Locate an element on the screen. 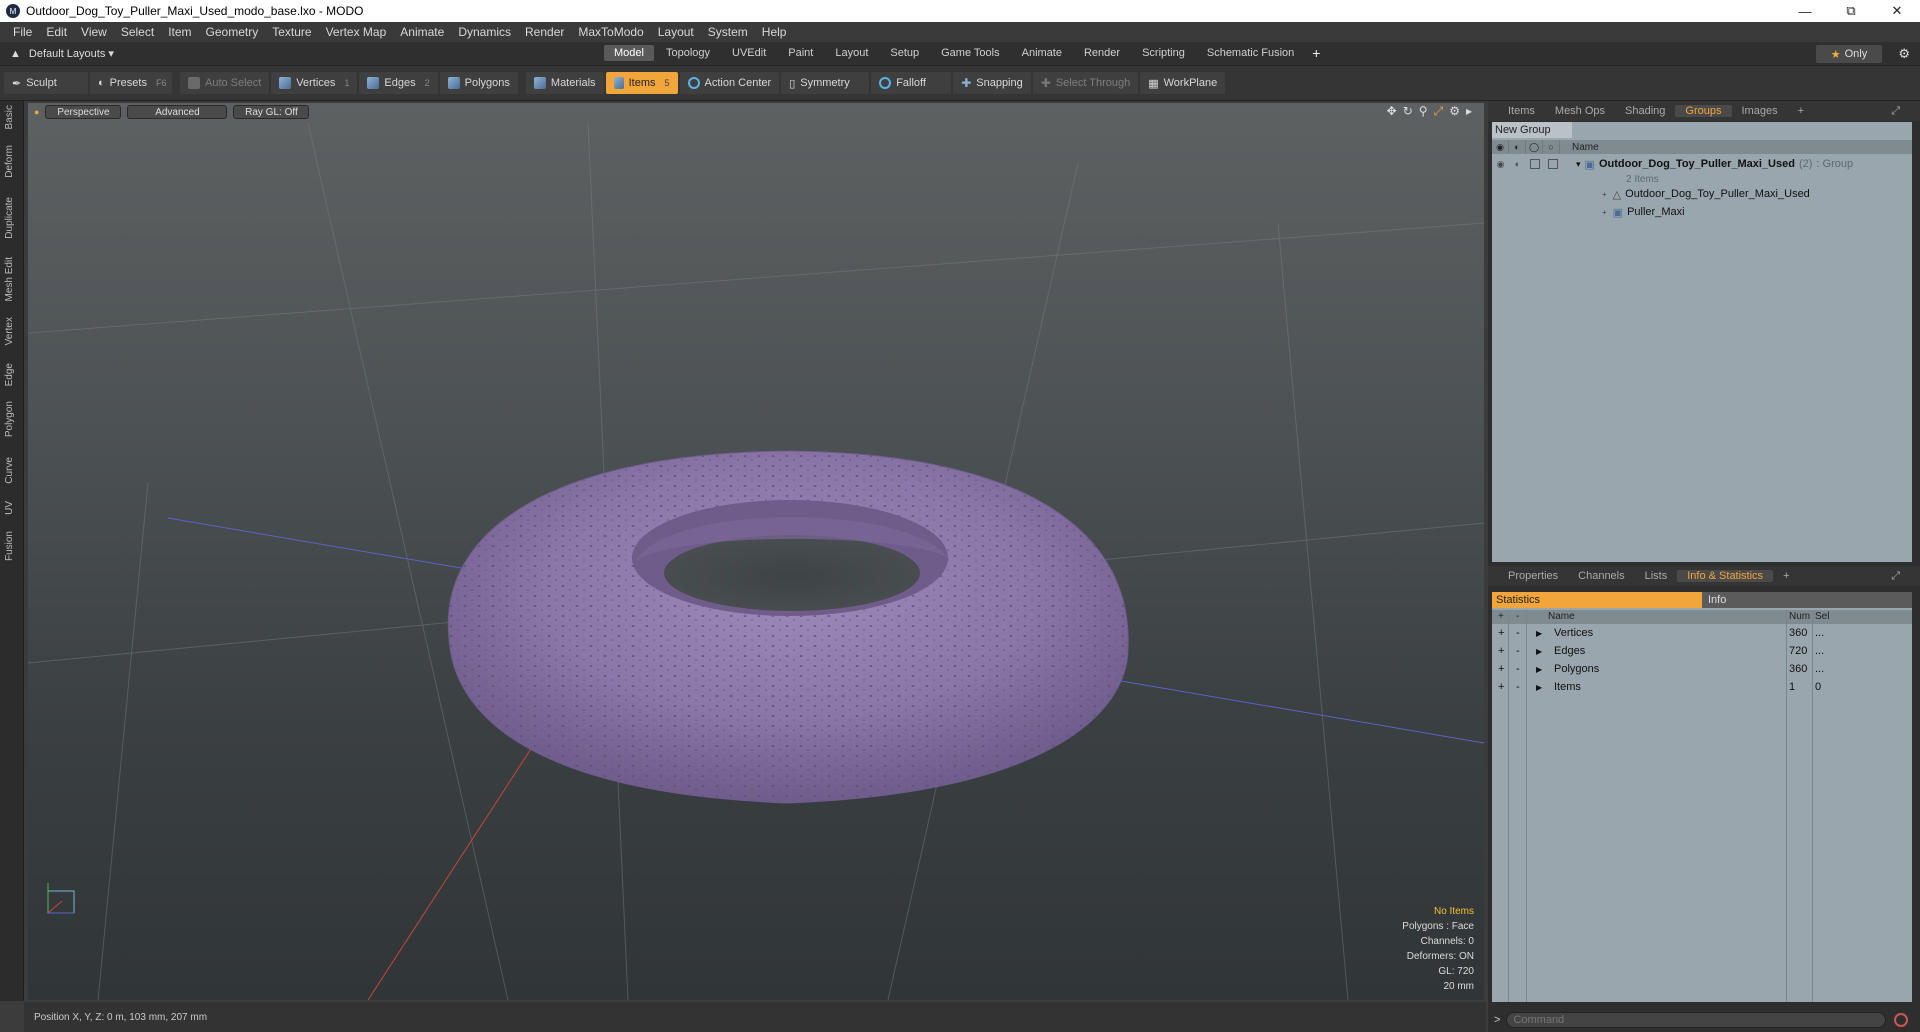 The image size is (1920, 1032). tab-animate: Animate is located at coordinates (1042, 53).